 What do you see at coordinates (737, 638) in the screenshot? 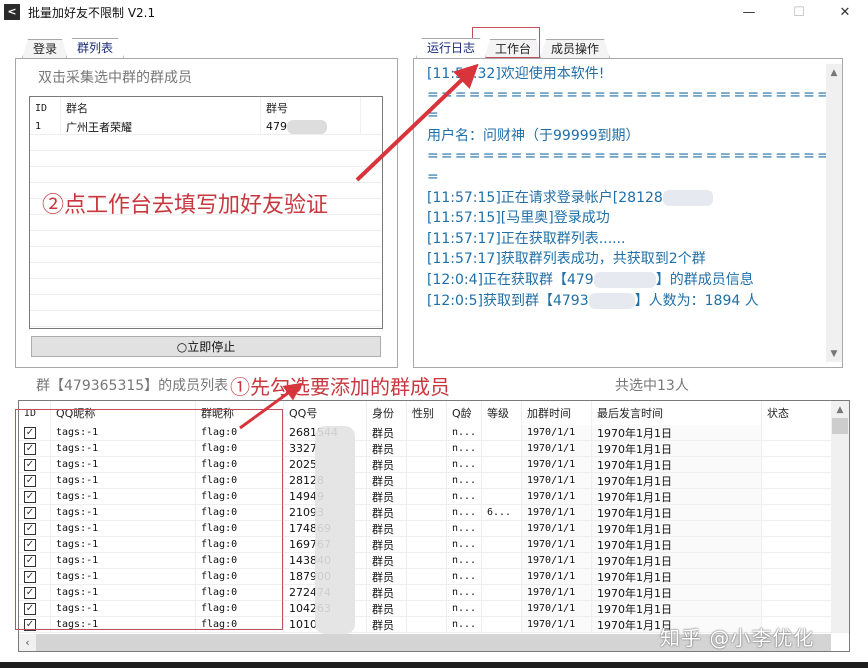
I see `watermark: 知乎 @小李优化` at bounding box center [737, 638].